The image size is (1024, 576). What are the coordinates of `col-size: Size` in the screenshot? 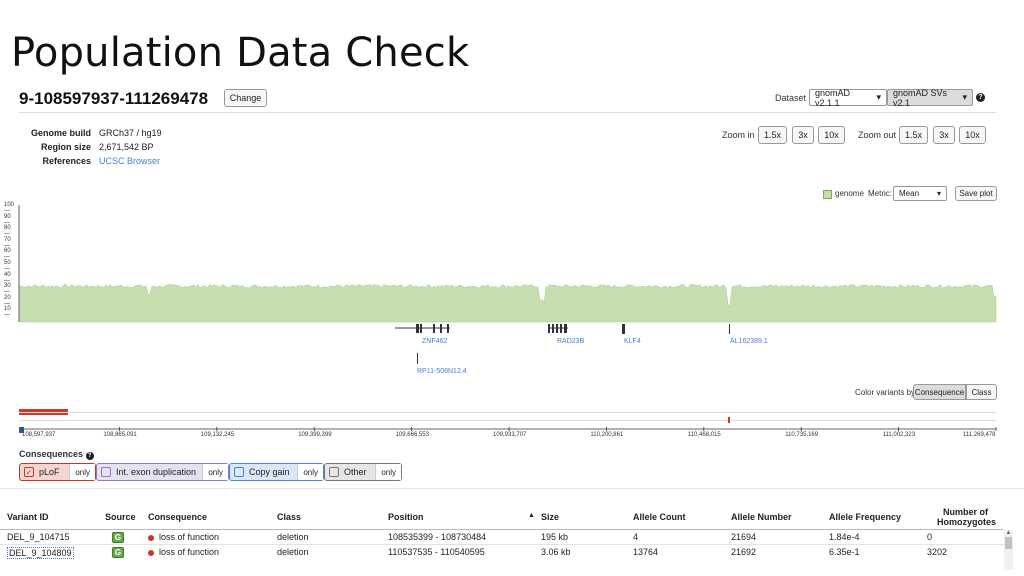 It's located at (550, 517).